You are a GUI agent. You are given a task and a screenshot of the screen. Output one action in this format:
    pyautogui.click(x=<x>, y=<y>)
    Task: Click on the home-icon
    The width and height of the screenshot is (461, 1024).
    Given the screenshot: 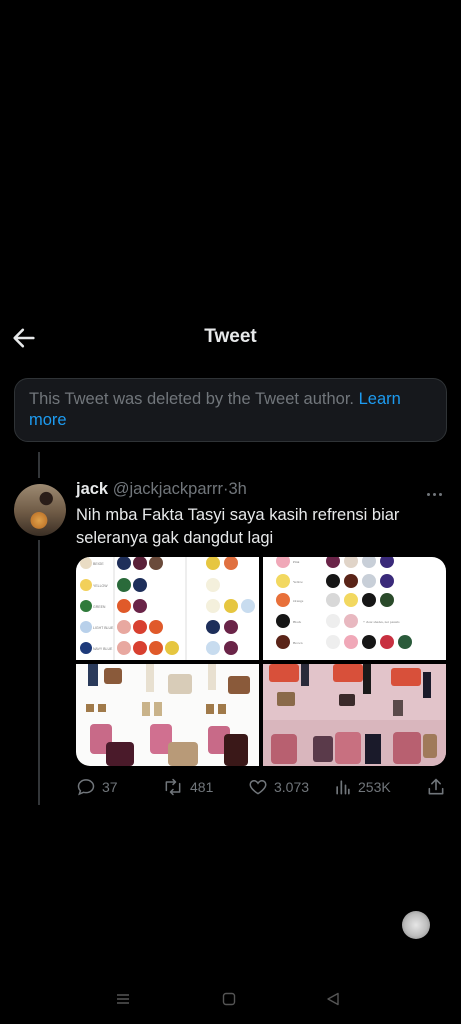 What is the action you would take?
    pyautogui.click(x=229, y=999)
    